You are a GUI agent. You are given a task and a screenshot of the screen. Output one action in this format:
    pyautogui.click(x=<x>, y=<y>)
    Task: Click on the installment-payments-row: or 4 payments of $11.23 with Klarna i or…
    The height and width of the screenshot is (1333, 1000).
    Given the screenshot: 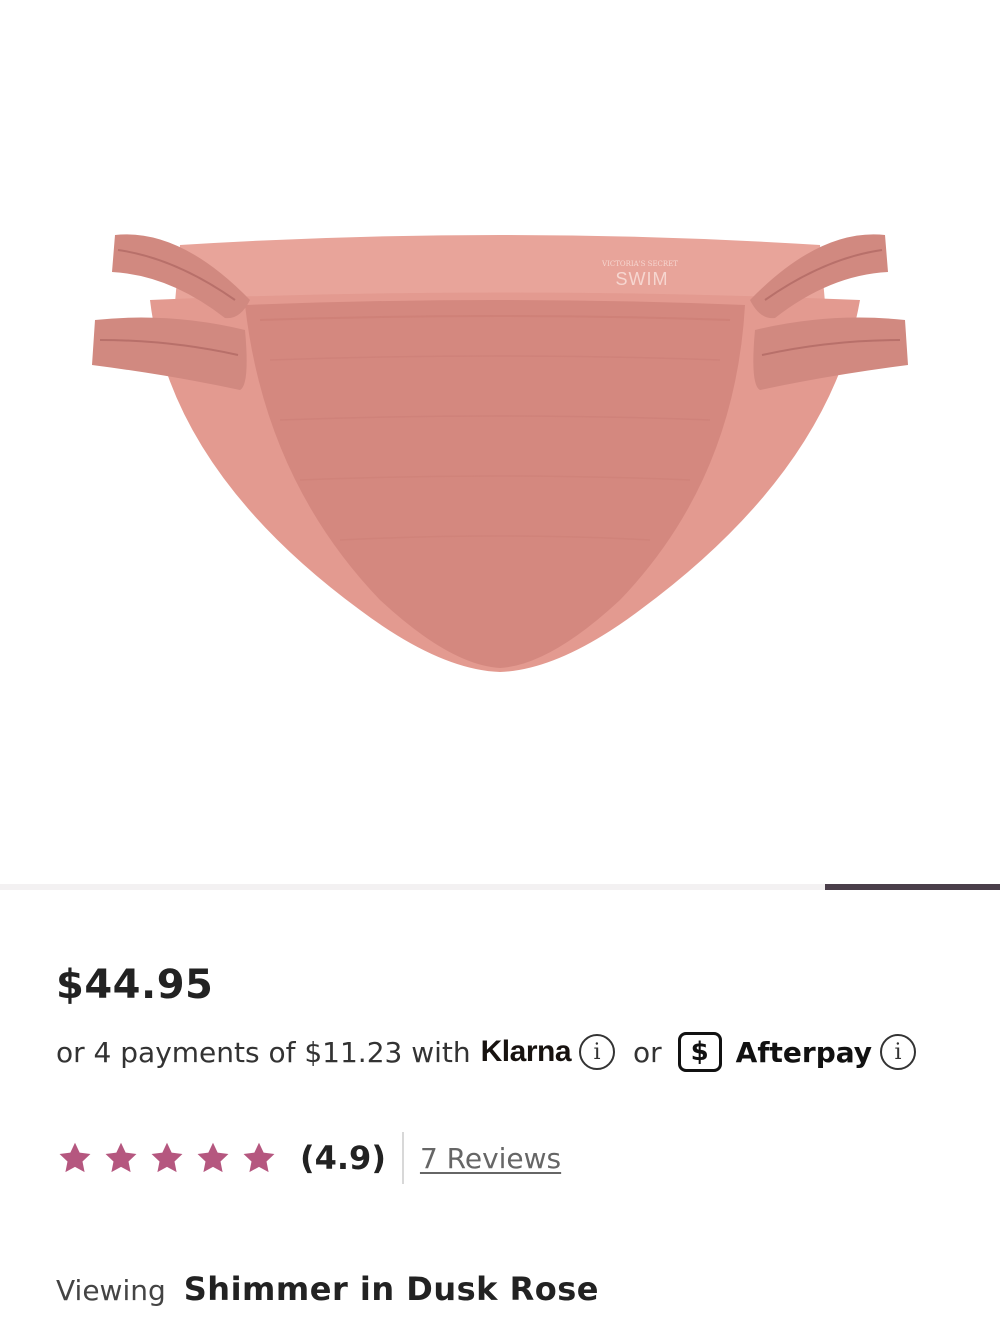 What is the action you would take?
    pyautogui.click(x=486, y=1052)
    